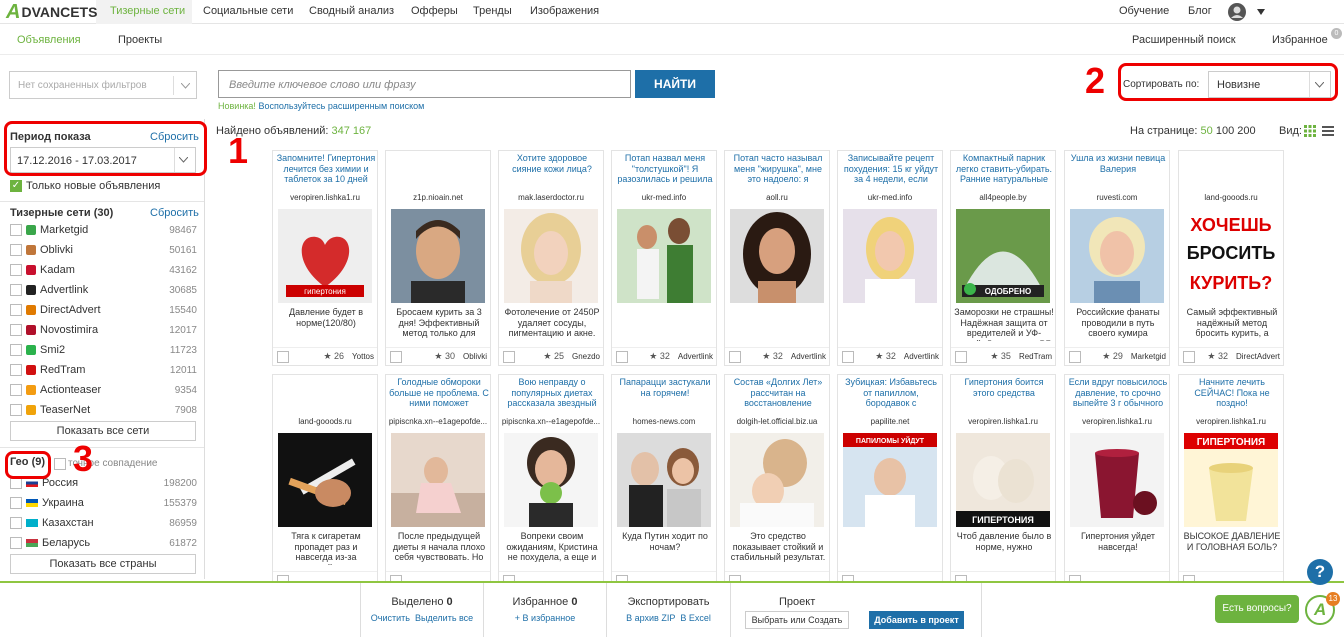  I want to click on country-row: Казахстан 86959, so click(103, 523).